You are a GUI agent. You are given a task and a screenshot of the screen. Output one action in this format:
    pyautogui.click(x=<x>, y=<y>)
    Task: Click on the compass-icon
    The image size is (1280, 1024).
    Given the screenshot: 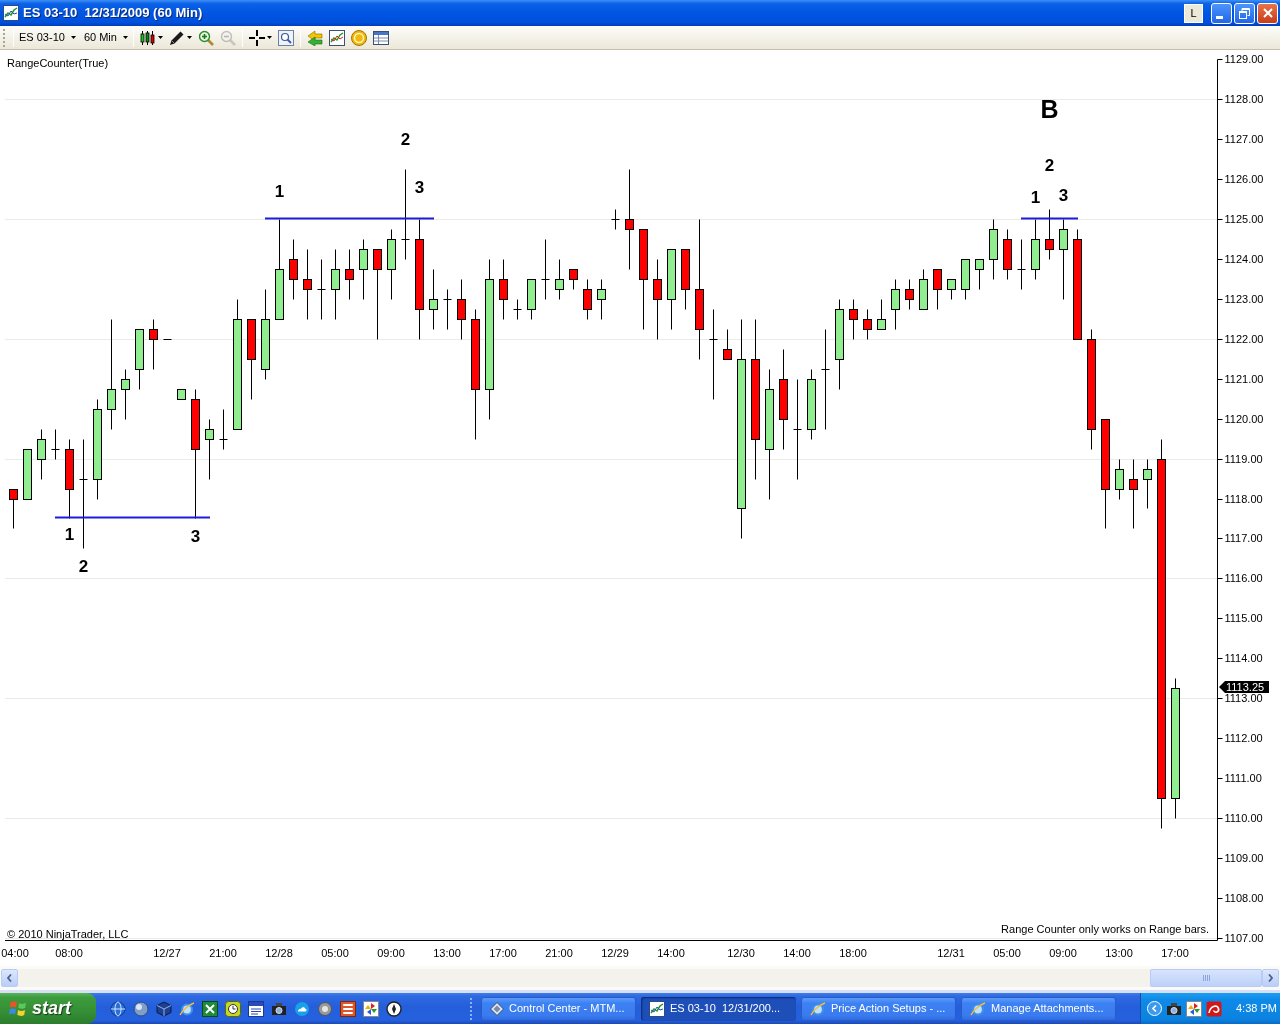 What is the action you would take?
    pyautogui.click(x=394, y=1008)
    